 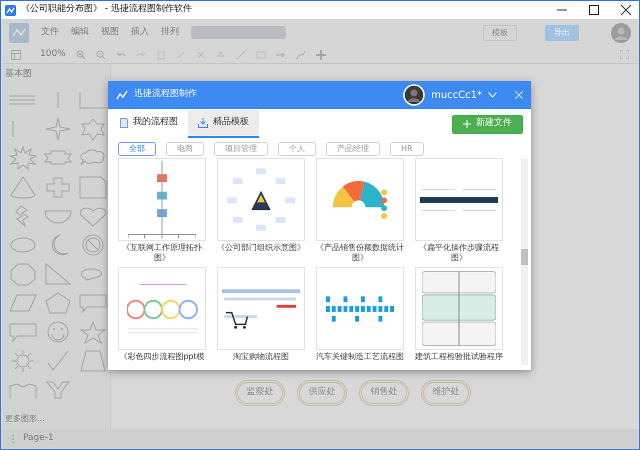 I want to click on unlink-icon, so click(x=201, y=55).